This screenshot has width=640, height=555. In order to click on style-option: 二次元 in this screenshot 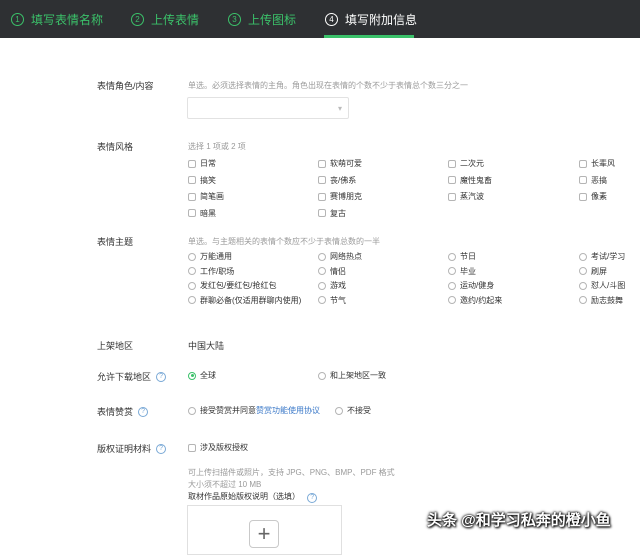, I will do `click(466, 163)`.